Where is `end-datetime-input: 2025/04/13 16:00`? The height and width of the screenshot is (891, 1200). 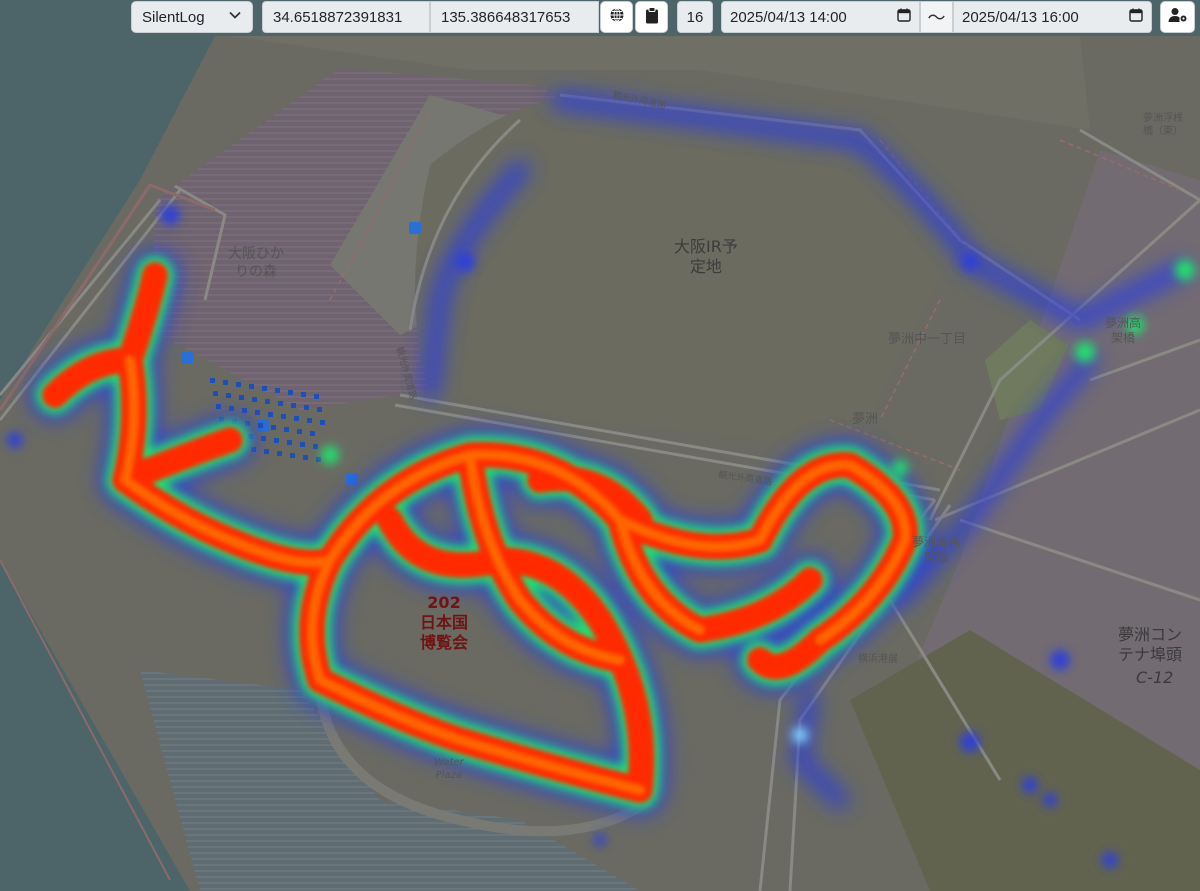
end-datetime-input: 2025/04/13 16:00 is located at coordinates (1052, 17).